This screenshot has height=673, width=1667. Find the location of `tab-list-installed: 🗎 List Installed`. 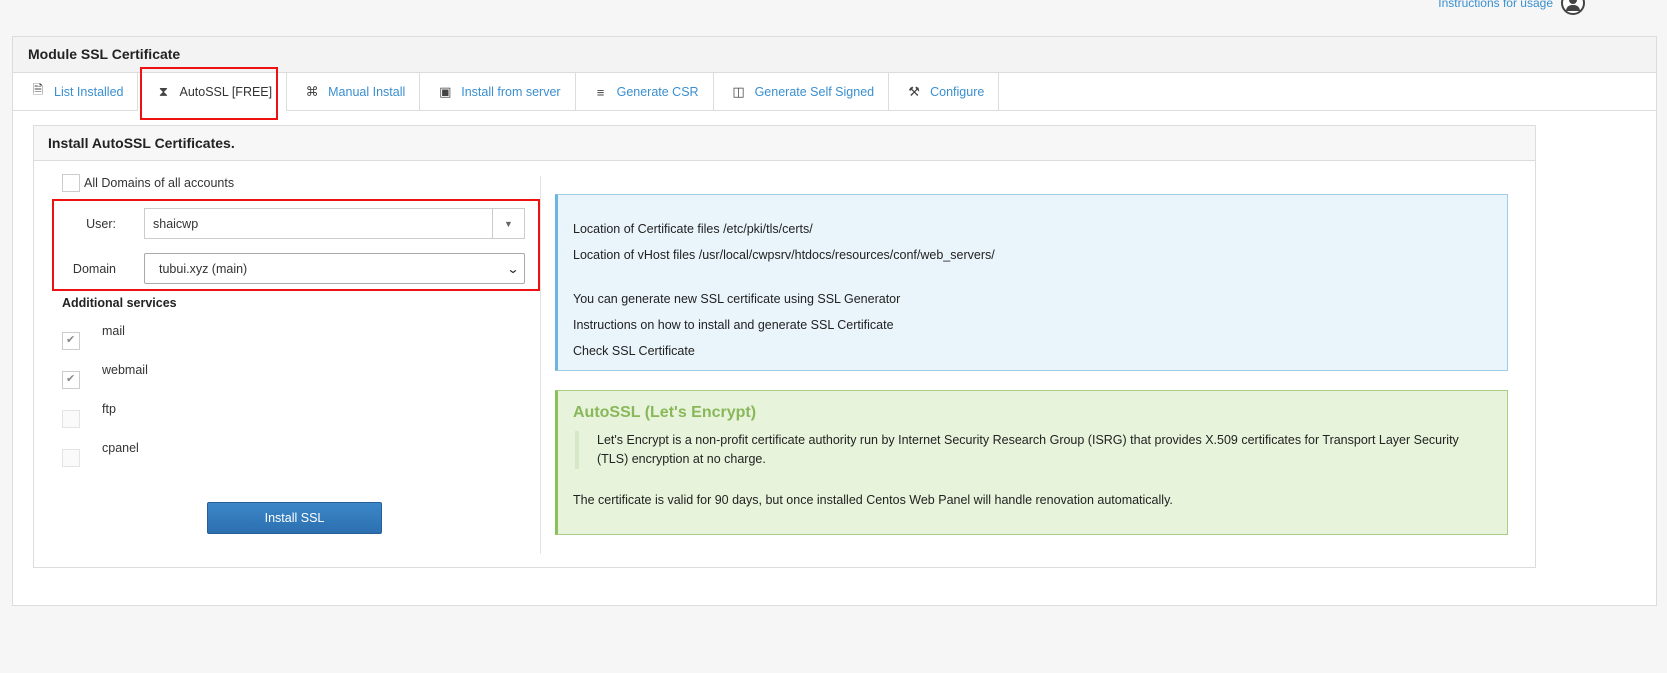

tab-list-installed: 🗎 List Installed is located at coordinates (76, 92).